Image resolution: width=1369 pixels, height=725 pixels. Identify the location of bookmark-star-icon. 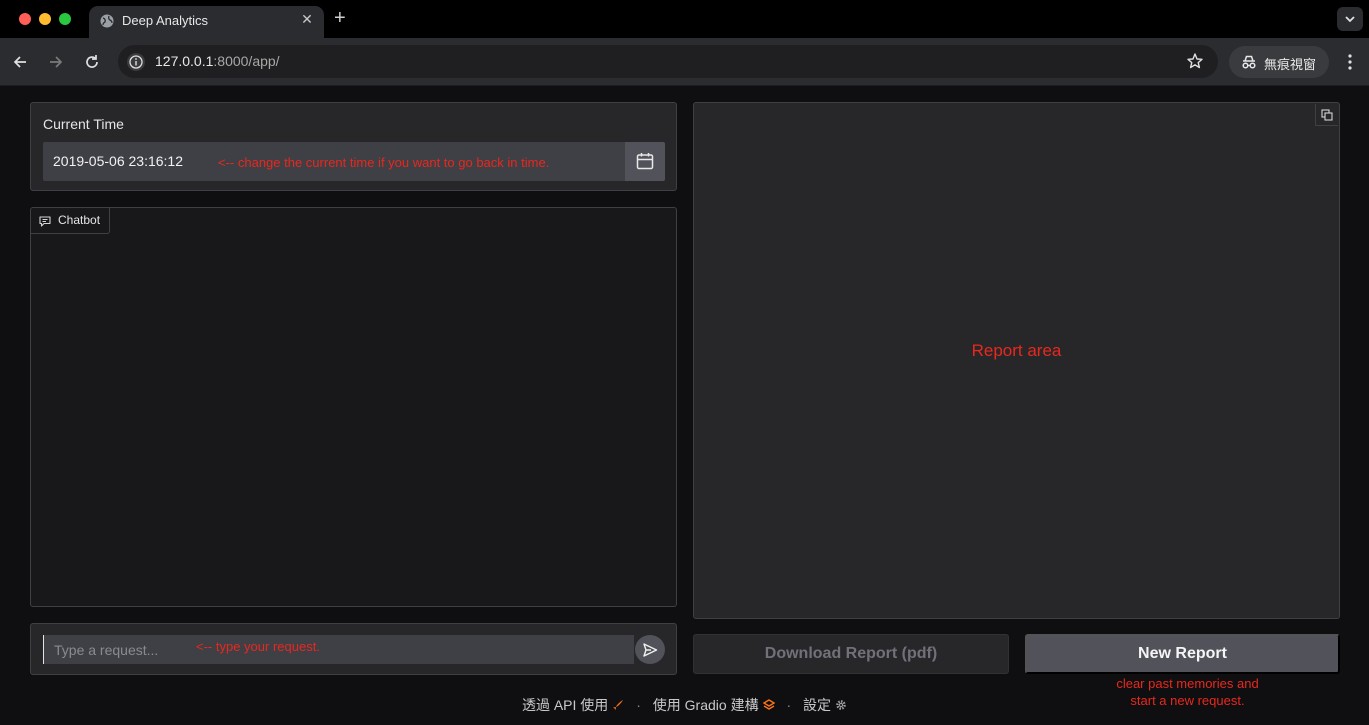
(1195, 61).